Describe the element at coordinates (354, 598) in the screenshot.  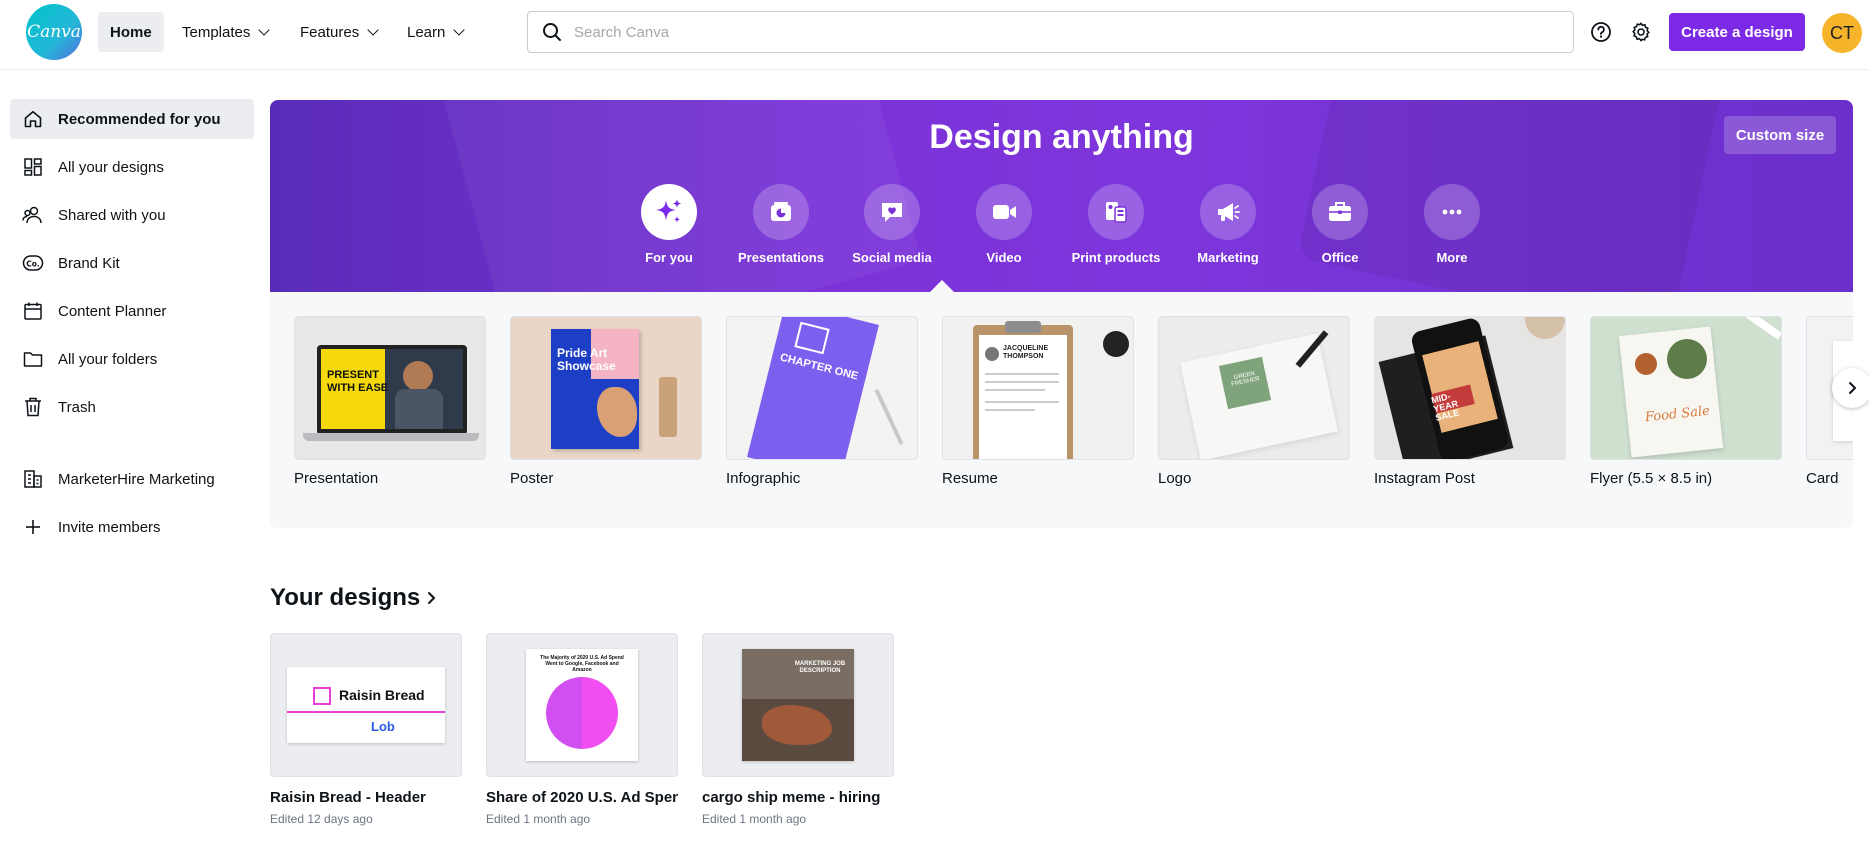
I see `your-designs-heading: Your designs` at that location.